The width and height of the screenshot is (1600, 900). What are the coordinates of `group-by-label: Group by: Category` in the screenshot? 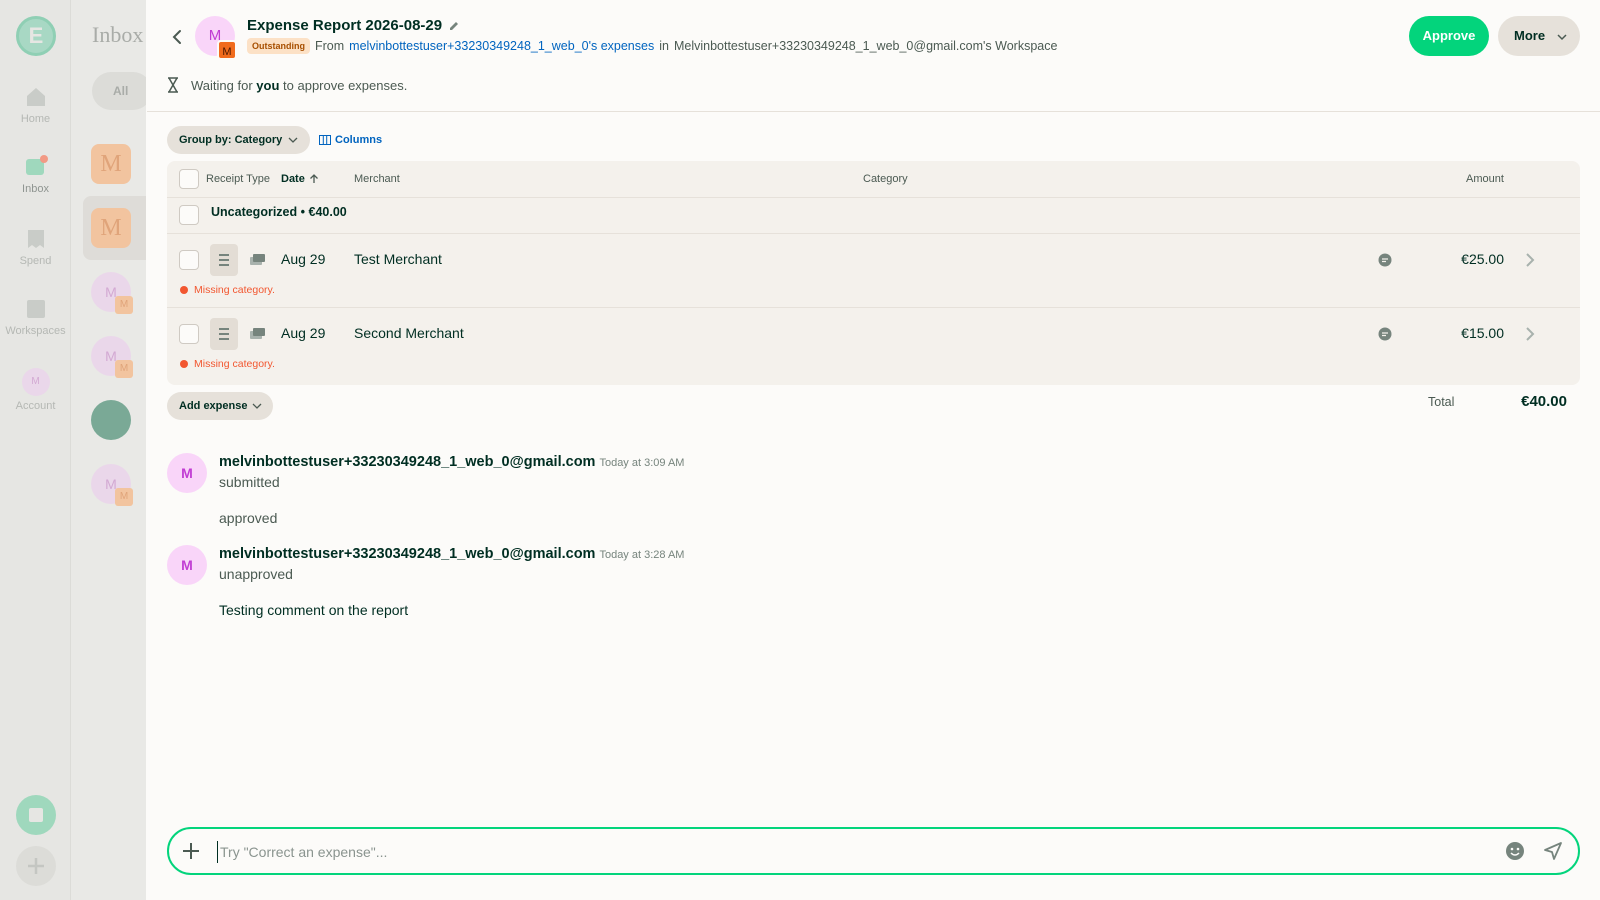 It's located at (231, 140).